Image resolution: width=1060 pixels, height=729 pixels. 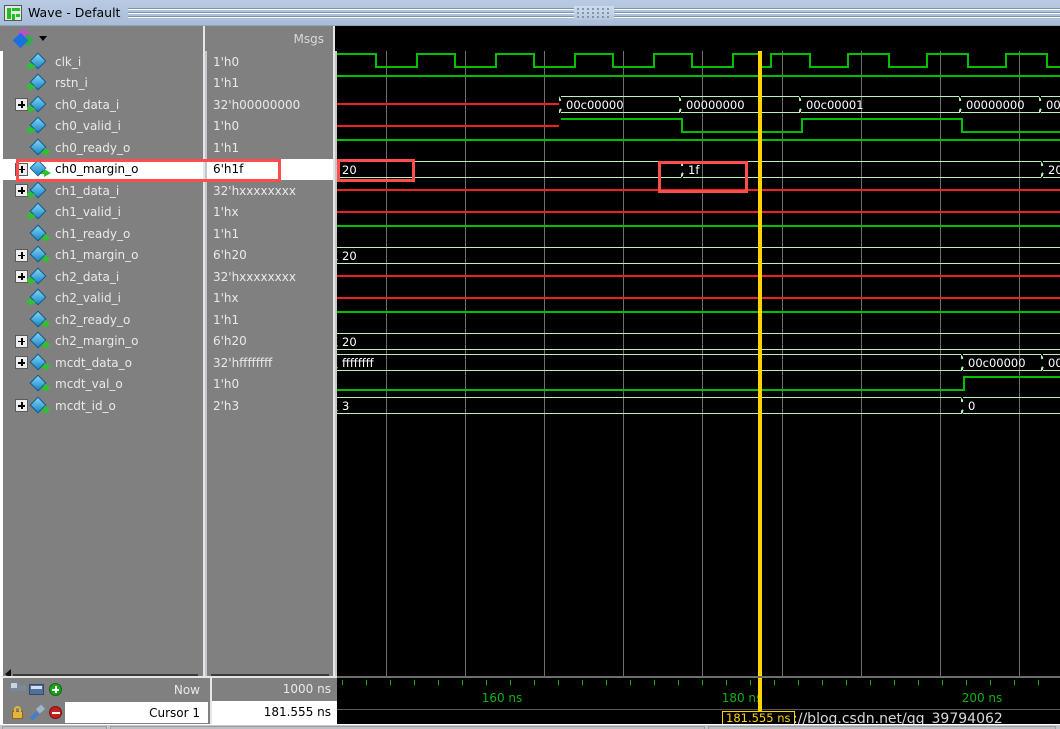 I want to click on window-titlebar: Wave - Default, so click(x=530, y=13).